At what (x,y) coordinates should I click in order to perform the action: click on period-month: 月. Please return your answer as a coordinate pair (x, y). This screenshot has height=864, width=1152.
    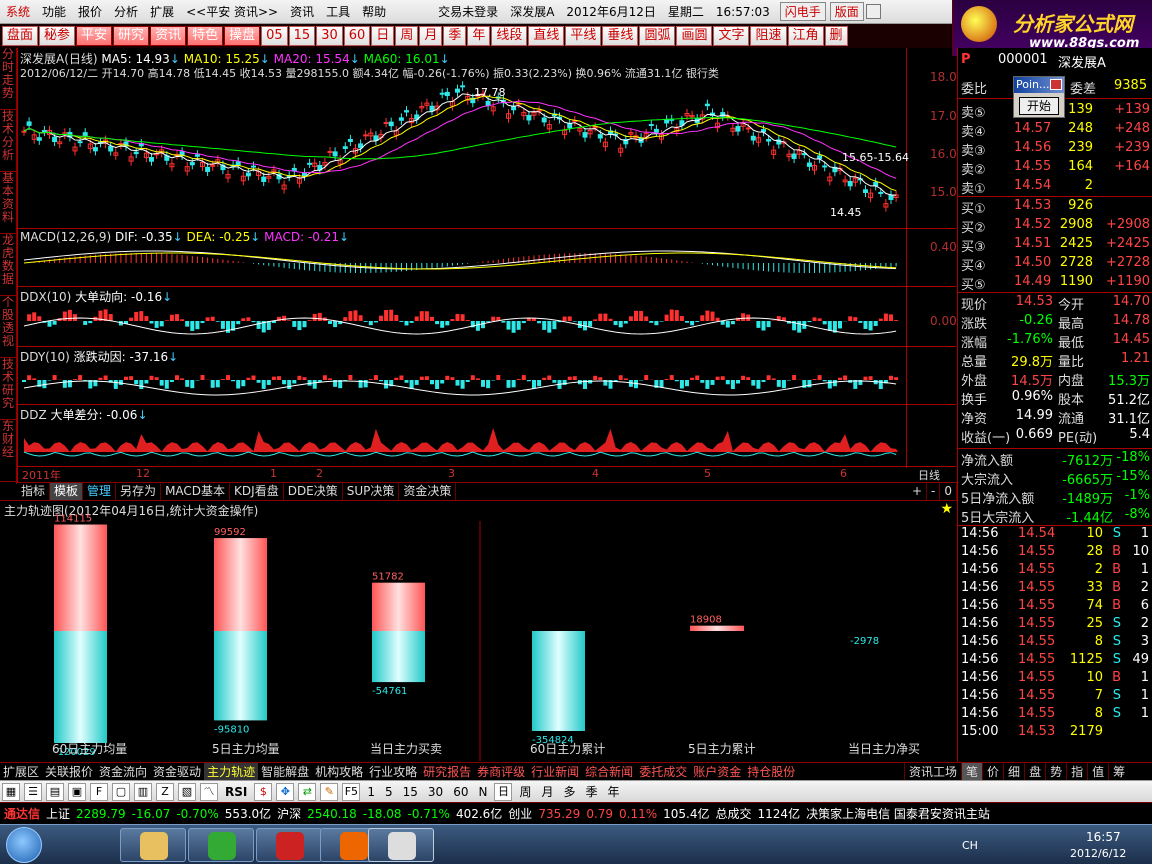
    Looking at the image, I should click on (547, 791).